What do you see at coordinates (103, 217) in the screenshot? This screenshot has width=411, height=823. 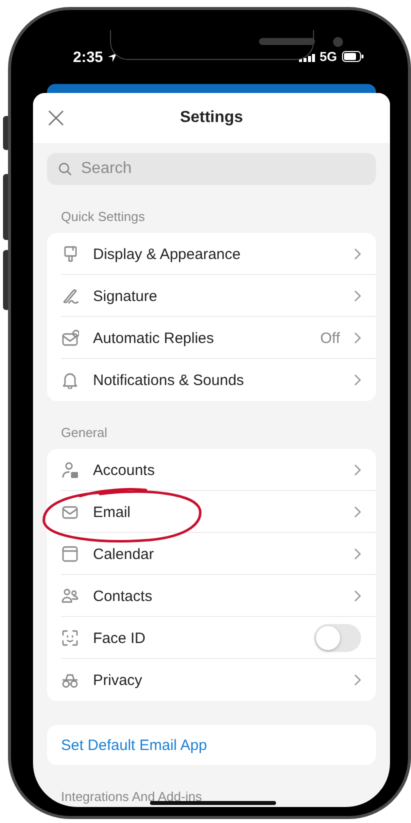 I see `section-title: Quick Settings` at bounding box center [103, 217].